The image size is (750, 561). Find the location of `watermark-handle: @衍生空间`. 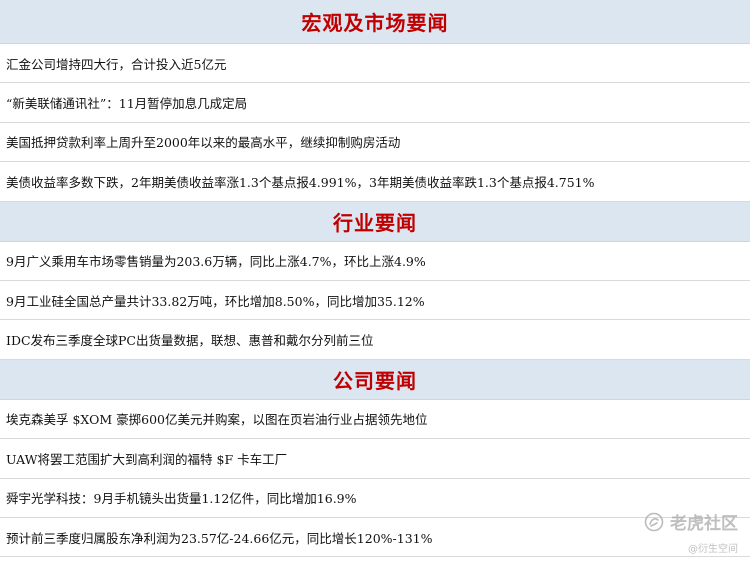

watermark-handle: @衍生空间 is located at coordinates (713, 549).